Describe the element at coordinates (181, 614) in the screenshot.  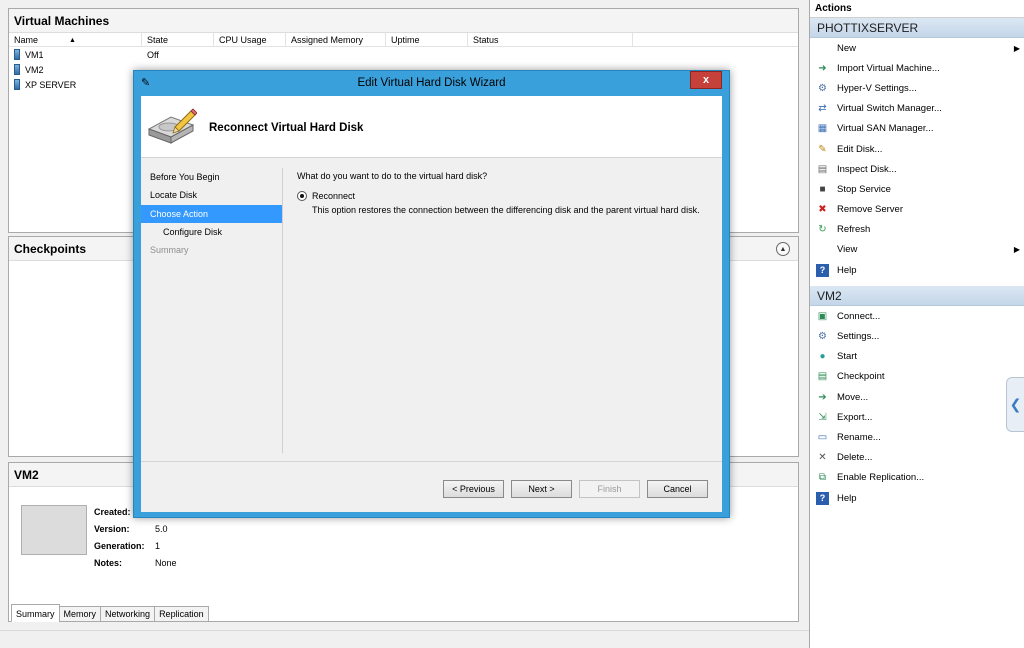
I see `tab-replication: Replication` at that location.